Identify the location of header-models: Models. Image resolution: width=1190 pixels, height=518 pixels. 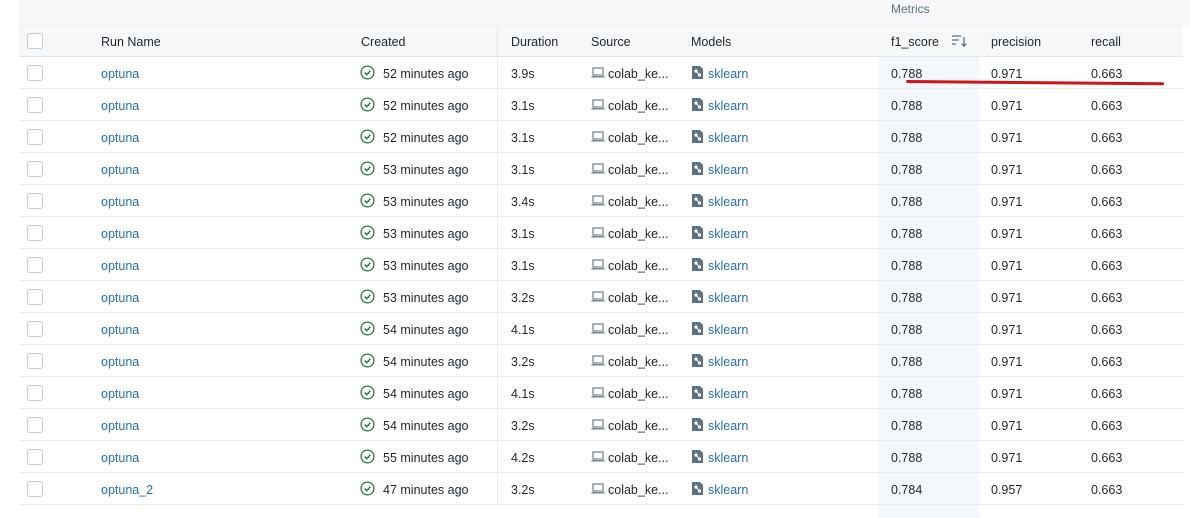
(711, 42).